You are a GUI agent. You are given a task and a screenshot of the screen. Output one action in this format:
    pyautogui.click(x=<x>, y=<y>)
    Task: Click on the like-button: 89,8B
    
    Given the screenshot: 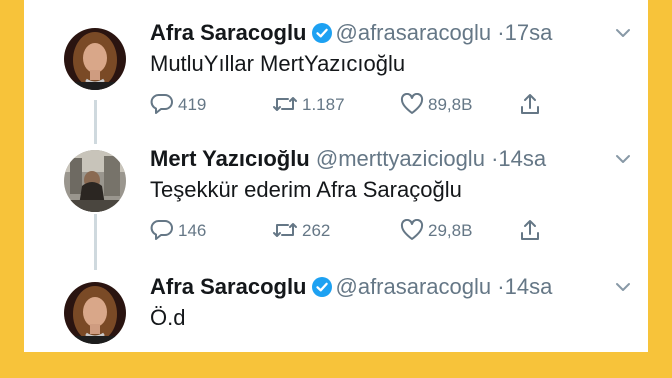 What is the action you would take?
    pyautogui.click(x=436, y=105)
    